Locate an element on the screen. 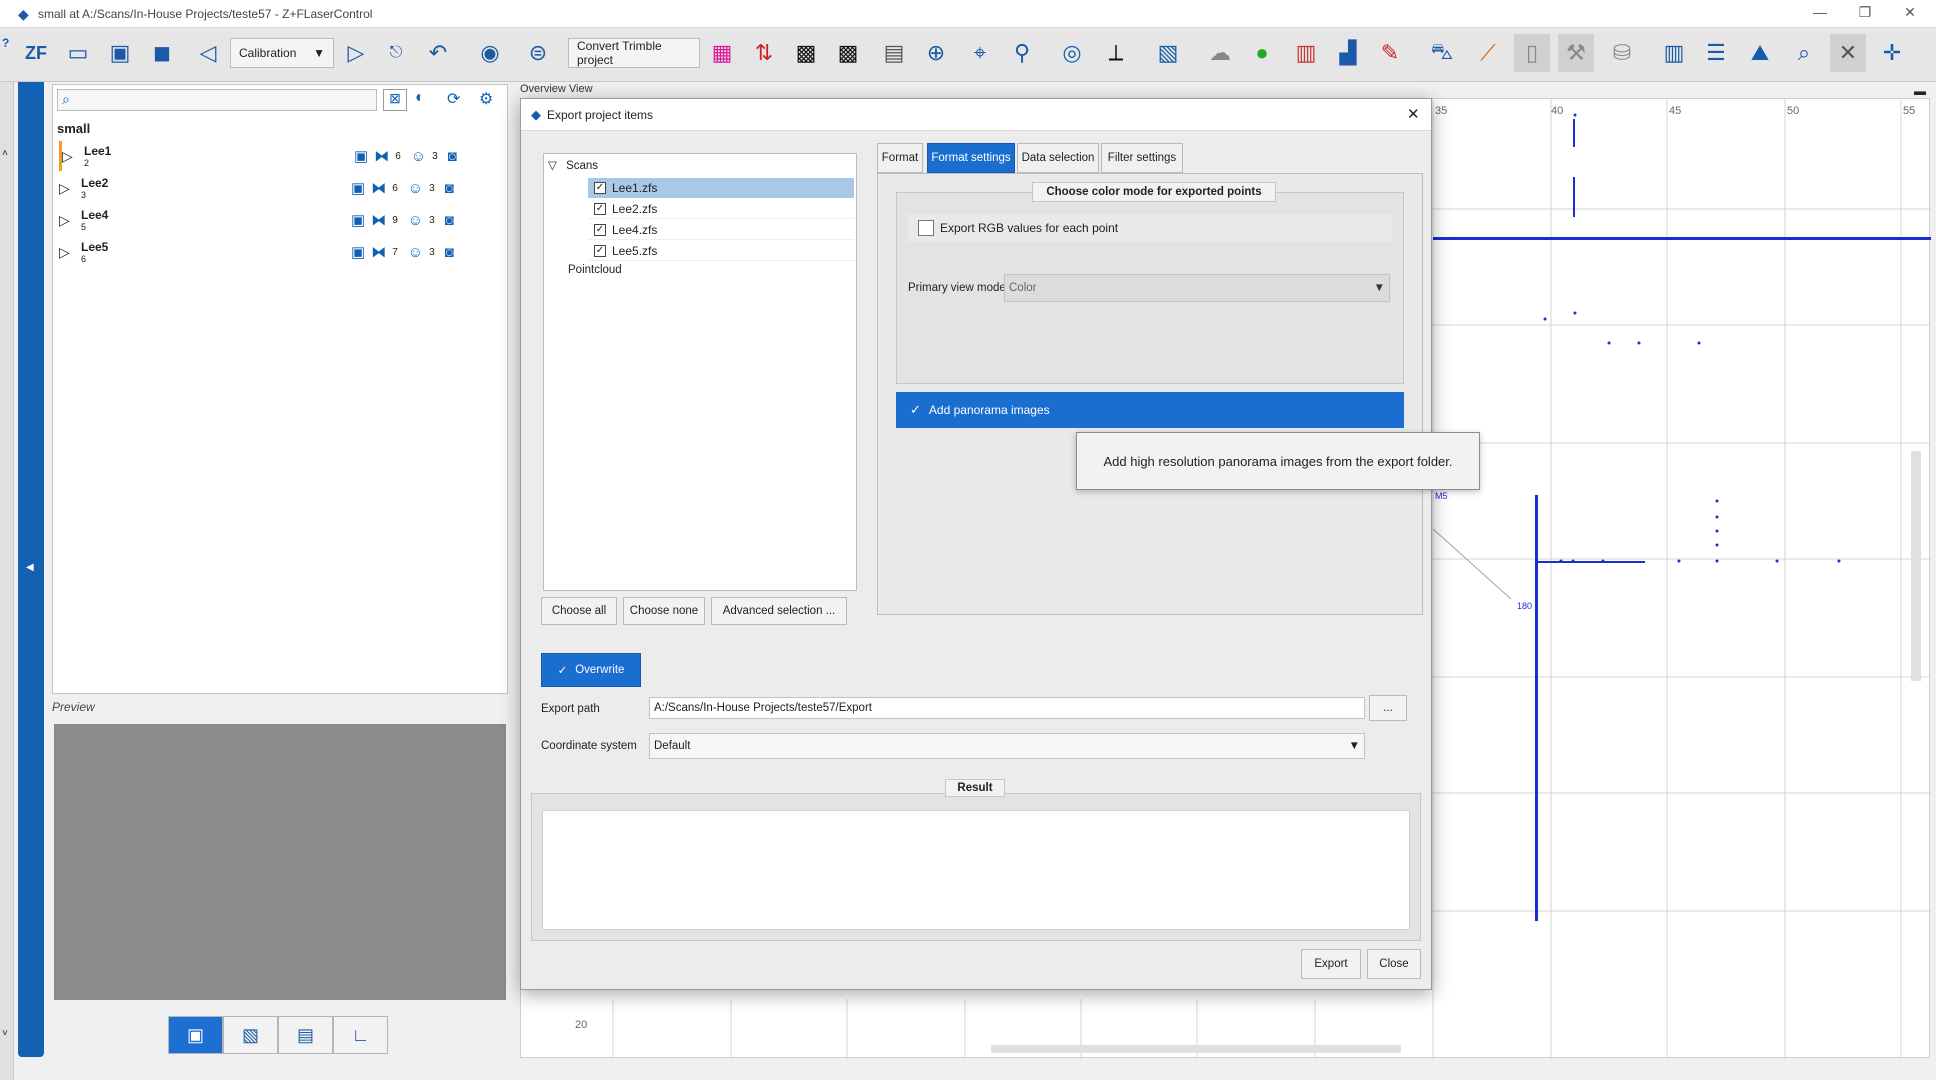  tree-item: ✓ Lee2.zfs is located at coordinates (721, 209).